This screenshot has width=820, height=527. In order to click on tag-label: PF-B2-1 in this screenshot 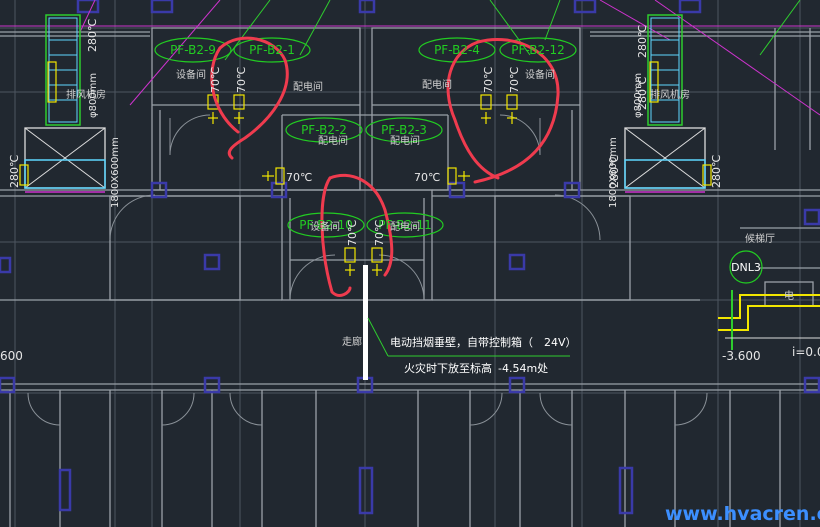, I will do `click(272, 50)`.